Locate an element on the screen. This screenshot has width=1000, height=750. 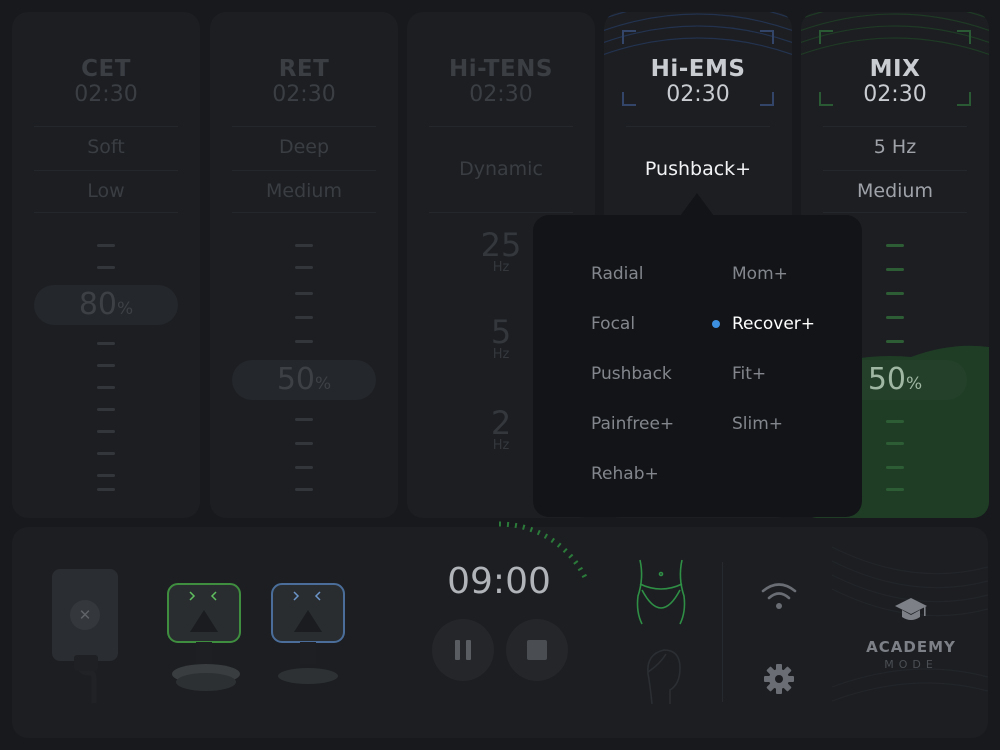
program-name: CET is located at coordinates (106, 69).